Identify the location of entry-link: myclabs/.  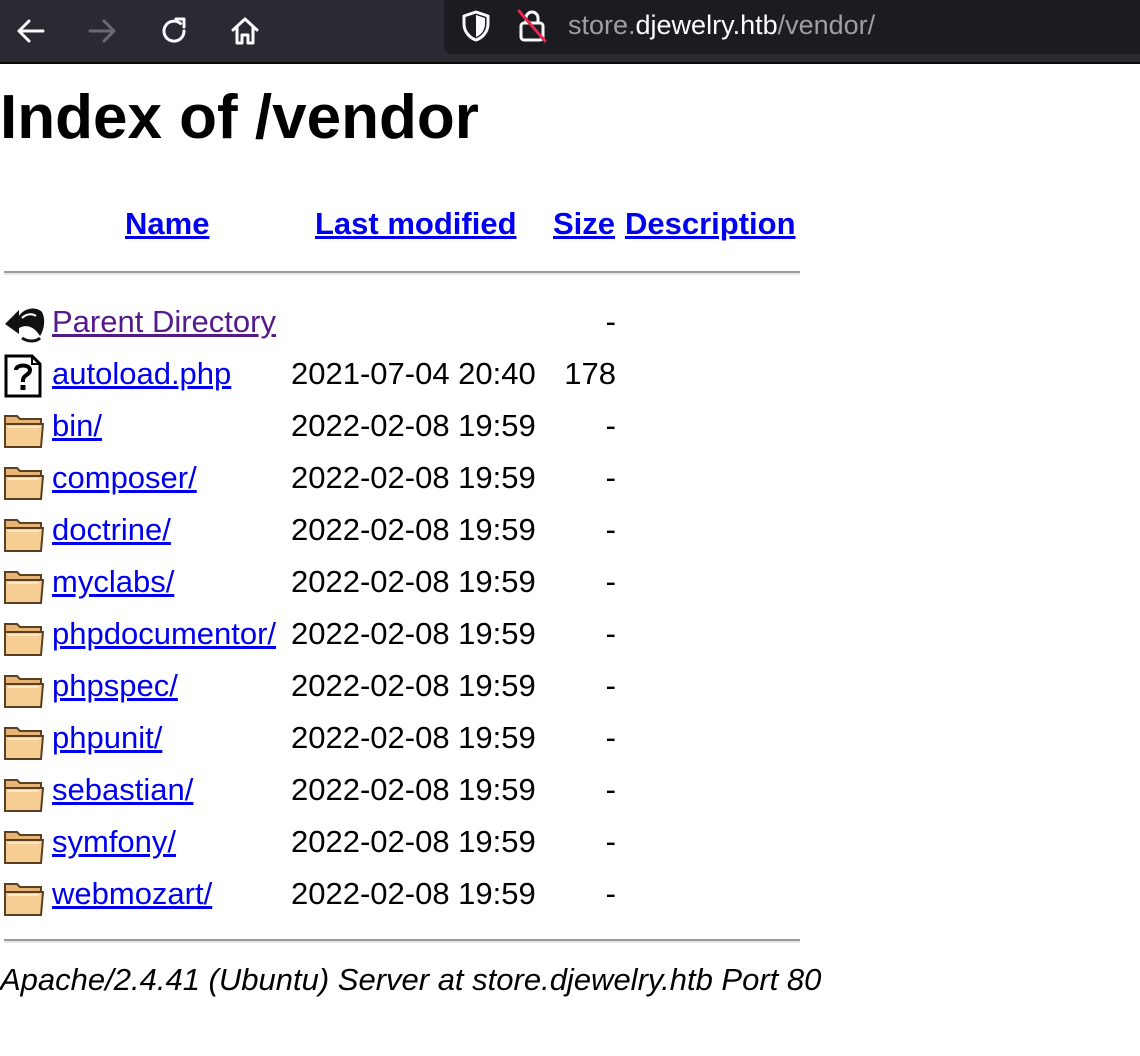
(113, 582).